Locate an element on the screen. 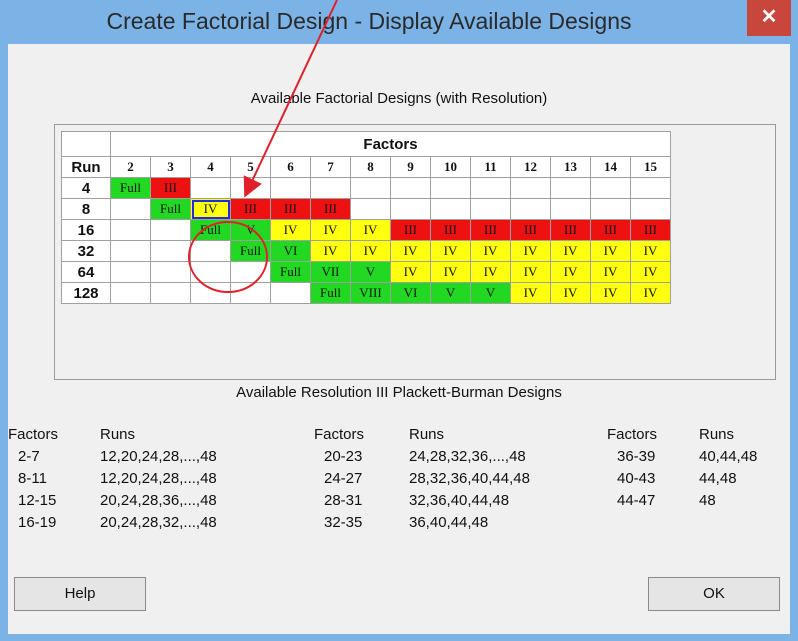 This screenshot has width=798, height=641. factor-column-header: 5 is located at coordinates (250, 167).